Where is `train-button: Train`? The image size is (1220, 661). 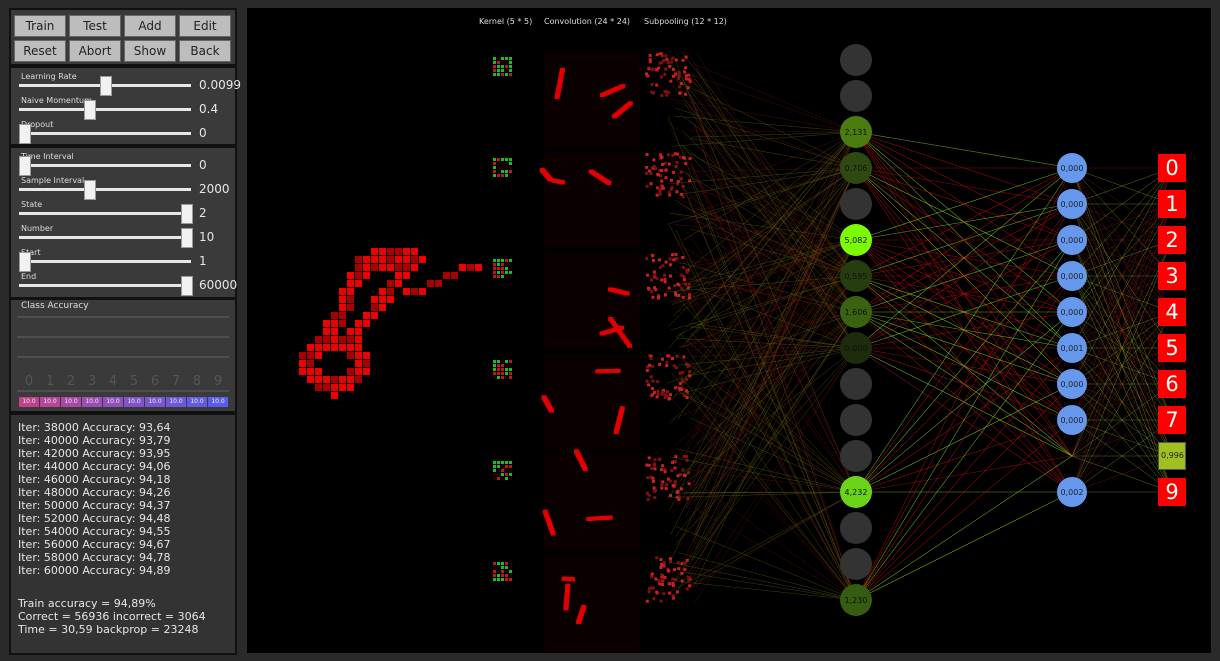 train-button: Train is located at coordinates (40, 26).